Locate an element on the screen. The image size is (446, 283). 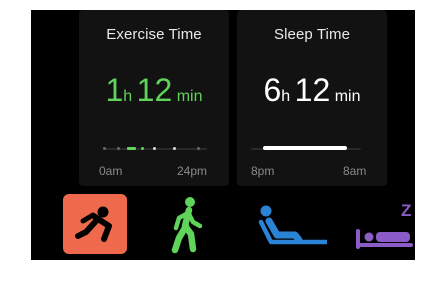
sleep-timeline-segment is located at coordinates (305, 148).